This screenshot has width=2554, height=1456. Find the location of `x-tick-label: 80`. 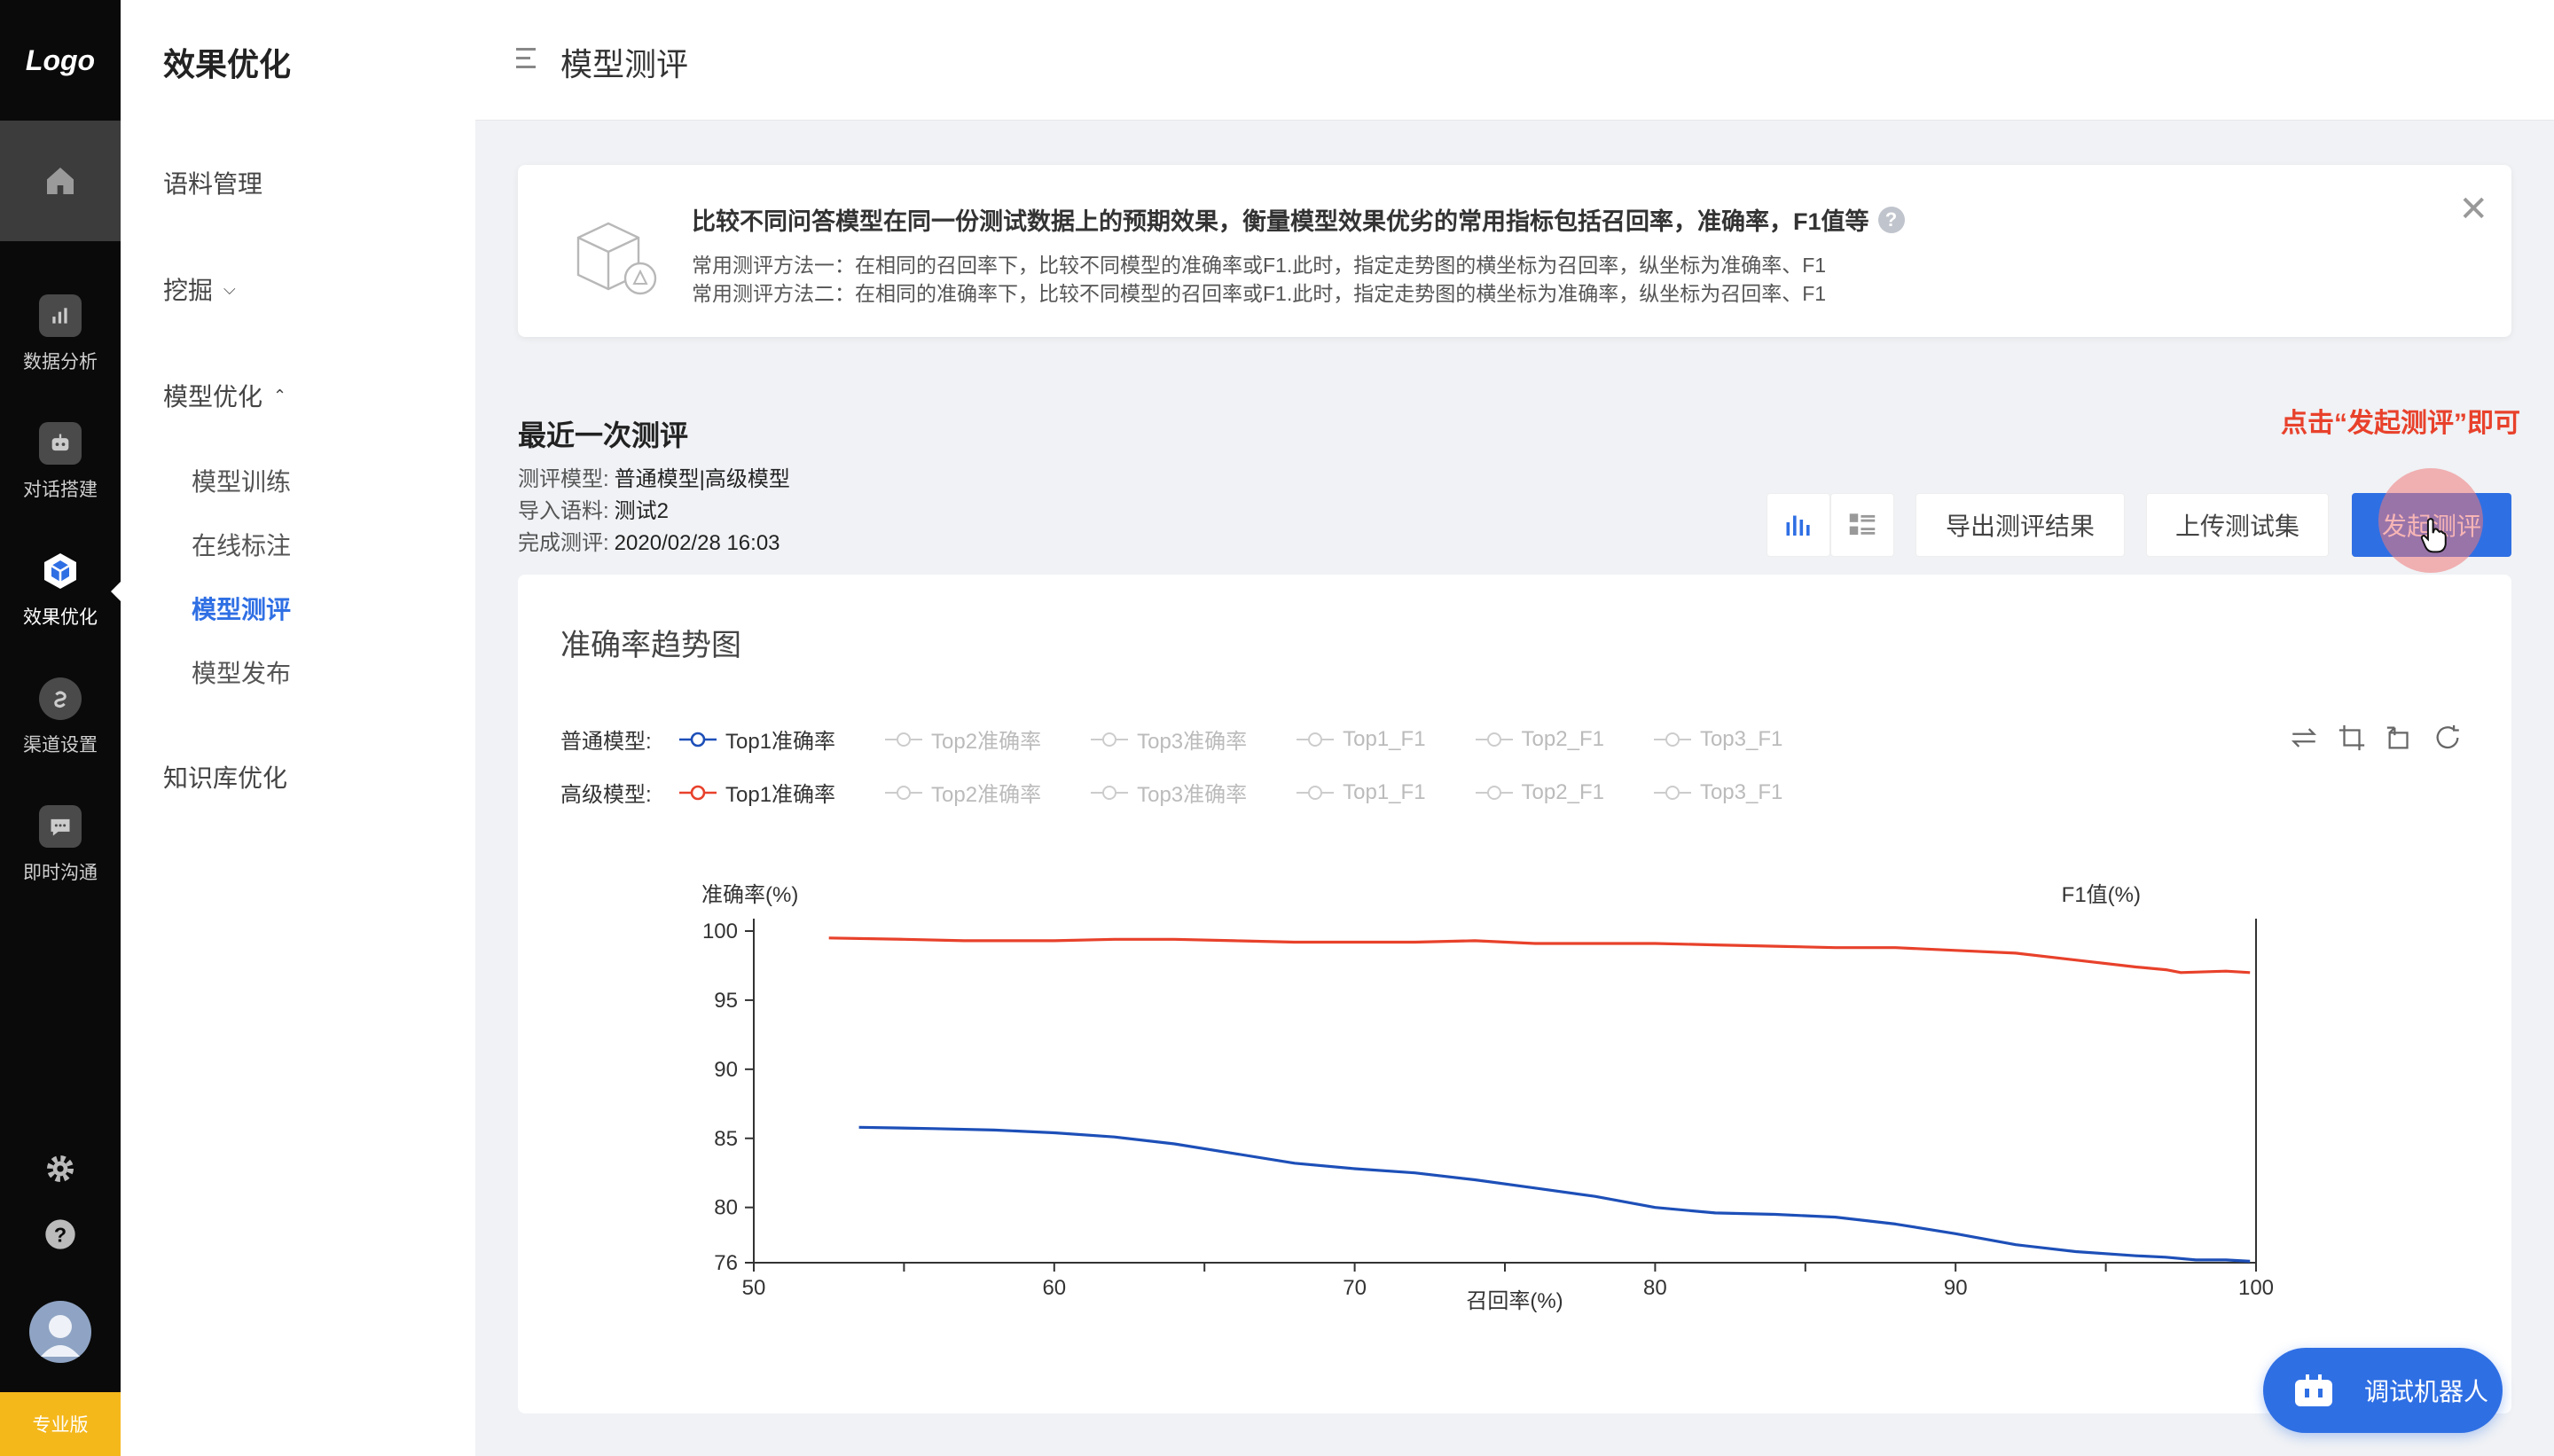

x-tick-label: 80 is located at coordinates (1655, 1288).